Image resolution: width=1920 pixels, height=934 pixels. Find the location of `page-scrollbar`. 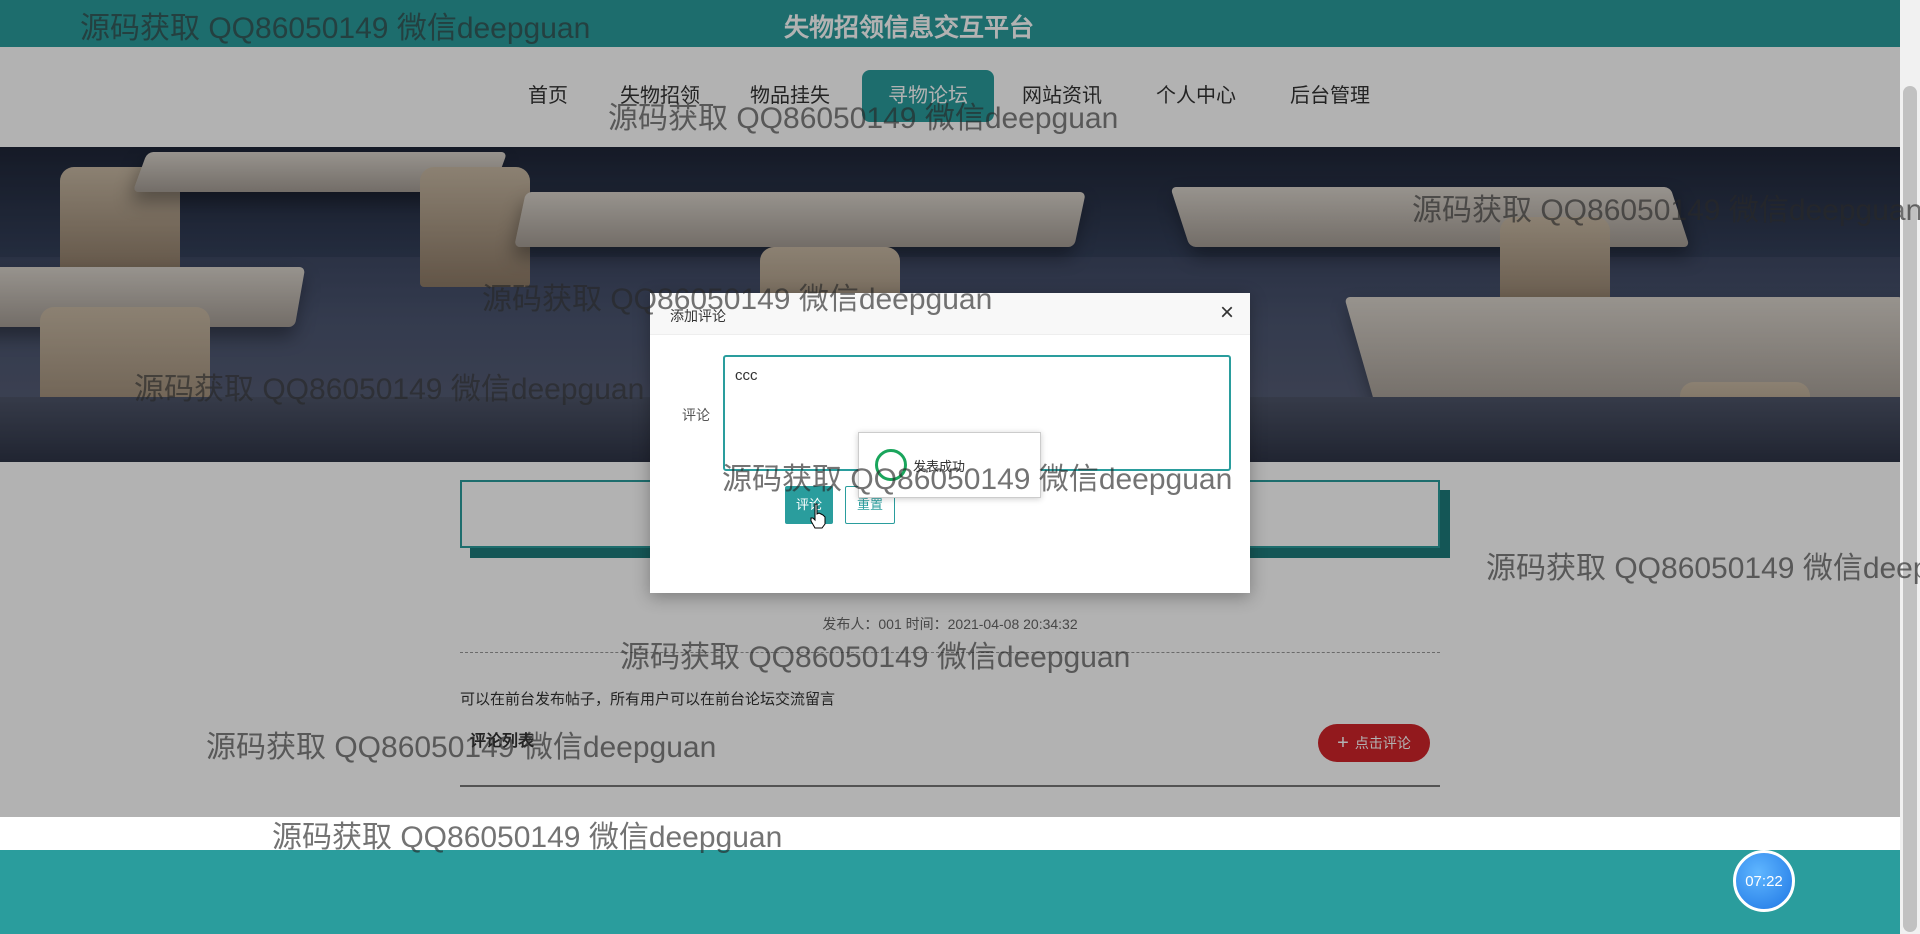

page-scrollbar is located at coordinates (1910, 467).